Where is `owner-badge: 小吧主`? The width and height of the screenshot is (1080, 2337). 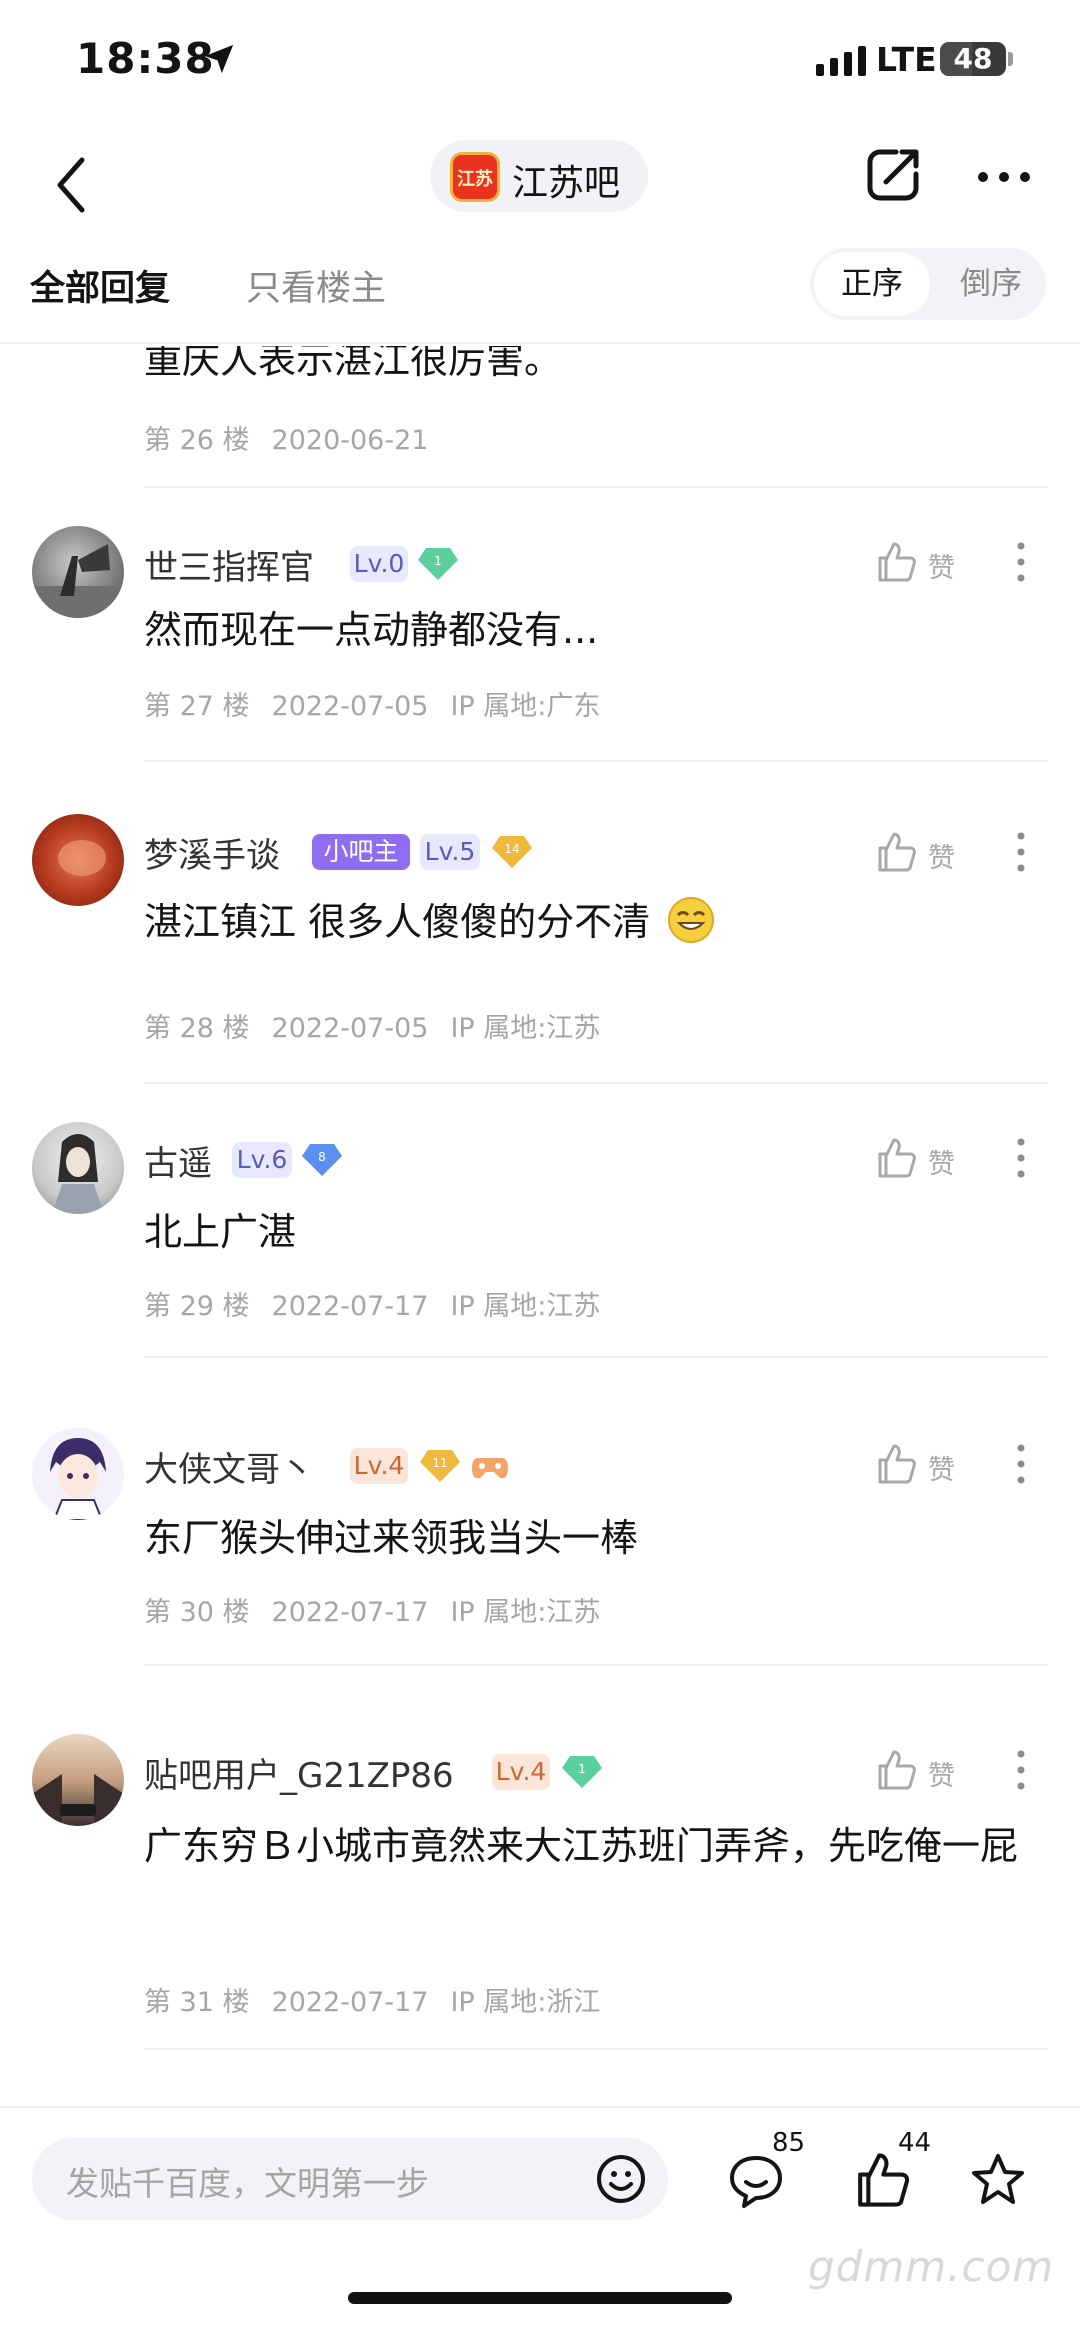 owner-badge: 小吧主 is located at coordinates (361, 852).